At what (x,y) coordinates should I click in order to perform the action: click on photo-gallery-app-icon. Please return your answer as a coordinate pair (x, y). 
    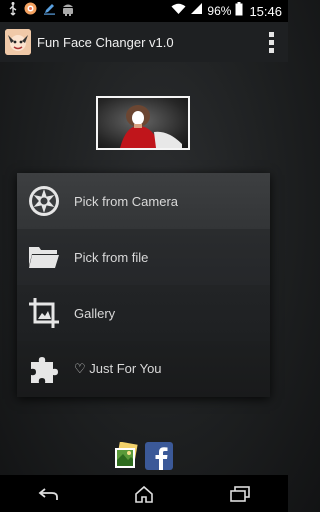
    Looking at the image, I should click on (126, 455).